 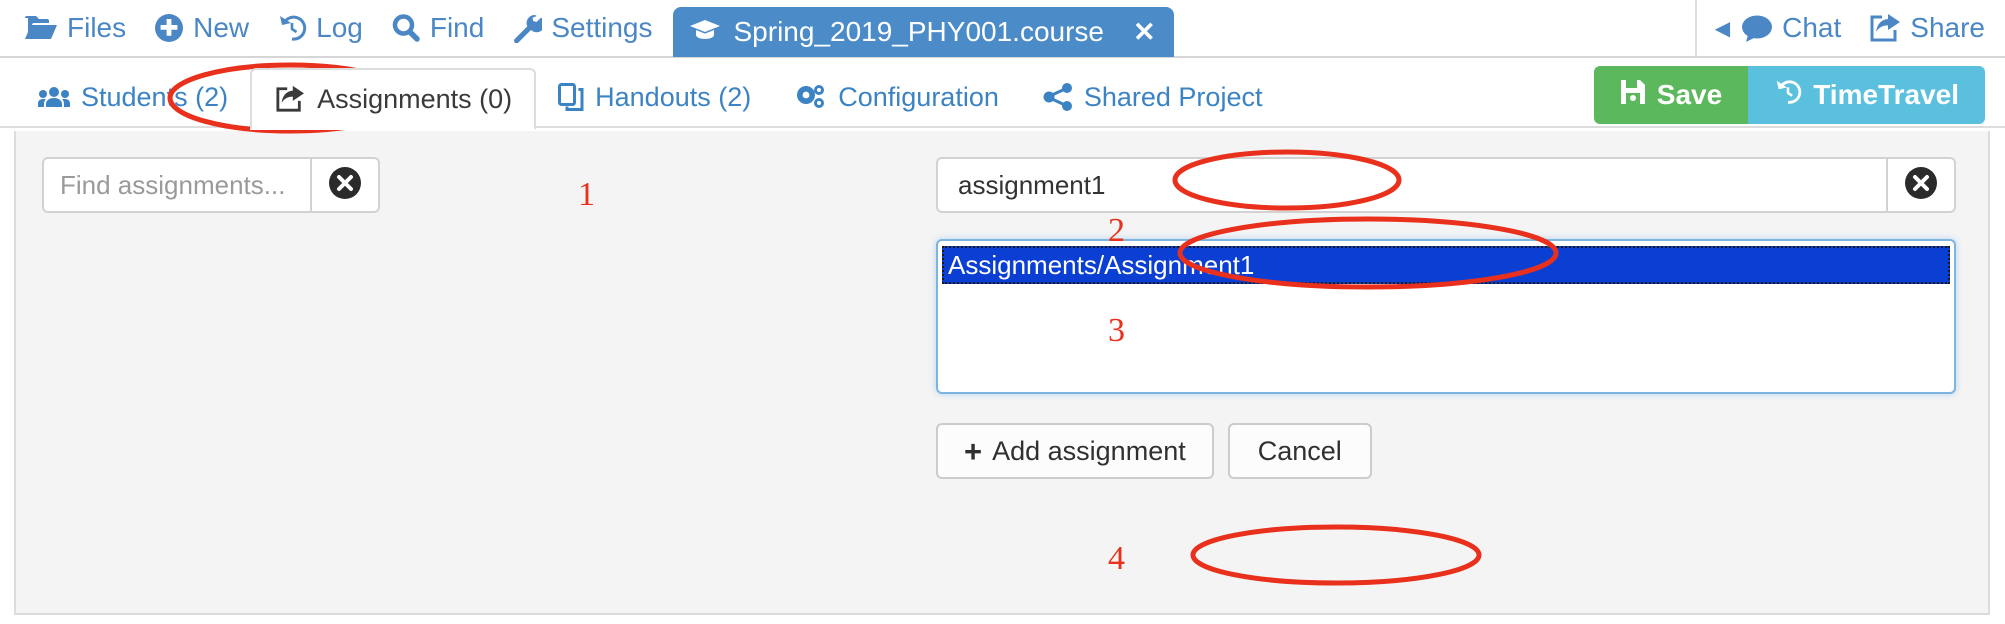 What do you see at coordinates (1812, 27) in the screenshot?
I see `toolbar-item-label: Chat` at bounding box center [1812, 27].